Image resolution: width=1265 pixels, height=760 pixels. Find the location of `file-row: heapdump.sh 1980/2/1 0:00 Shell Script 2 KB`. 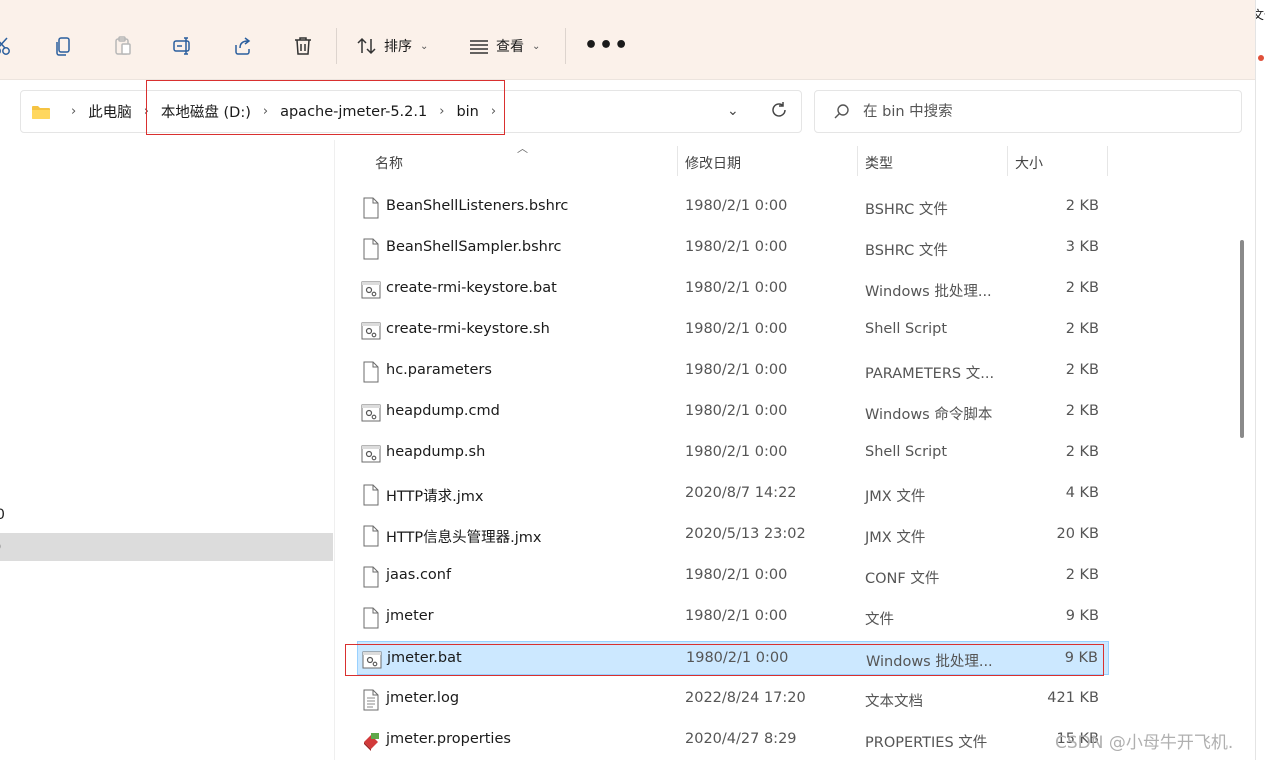

file-row: heapdump.sh 1980/2/1 0:00 Shell Script 2 KB is located at coordinates (733, 453).